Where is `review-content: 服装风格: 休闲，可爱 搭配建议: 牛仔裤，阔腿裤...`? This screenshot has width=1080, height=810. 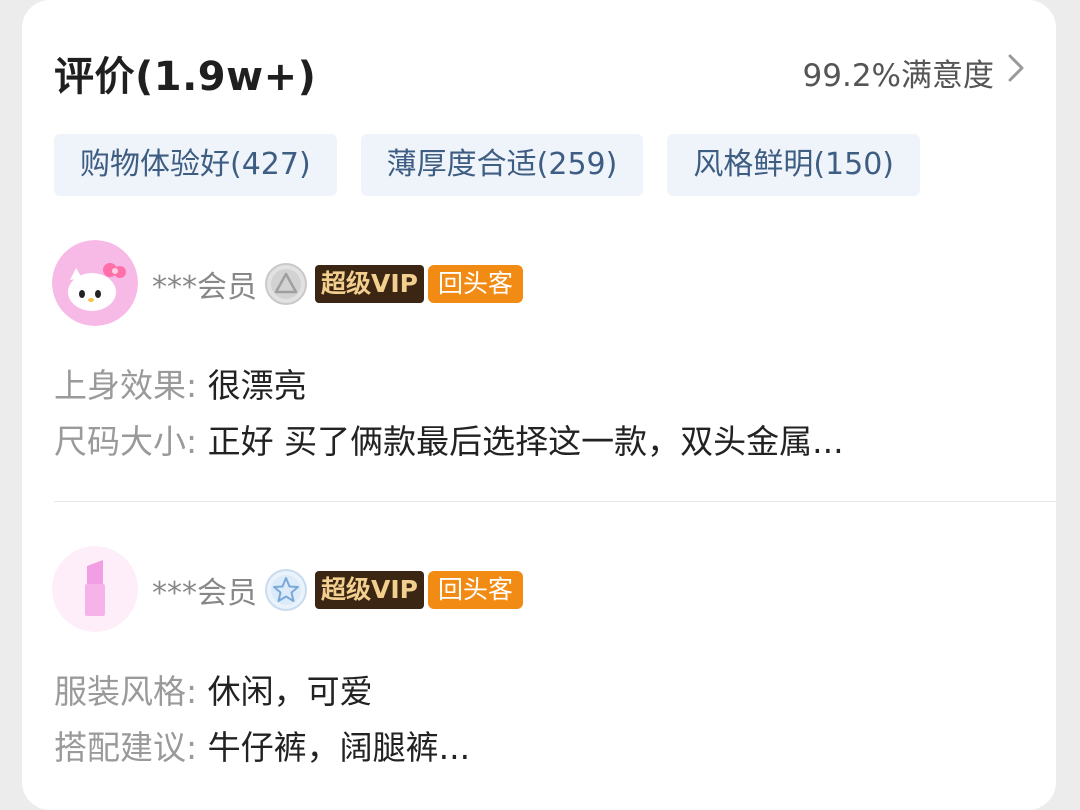
review-content: 服装风格: 休闲，可爱 搭配建议: 牛仔裤，阔腿裤... is located at coordinates (262, 720).